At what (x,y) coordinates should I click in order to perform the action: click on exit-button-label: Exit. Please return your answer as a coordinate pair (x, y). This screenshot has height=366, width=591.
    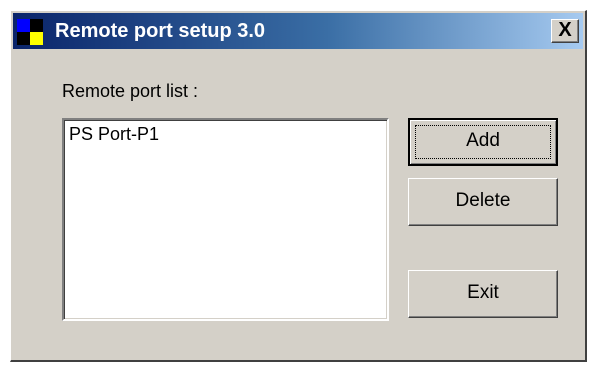
    Looking at the image, I should click on (483, 292).